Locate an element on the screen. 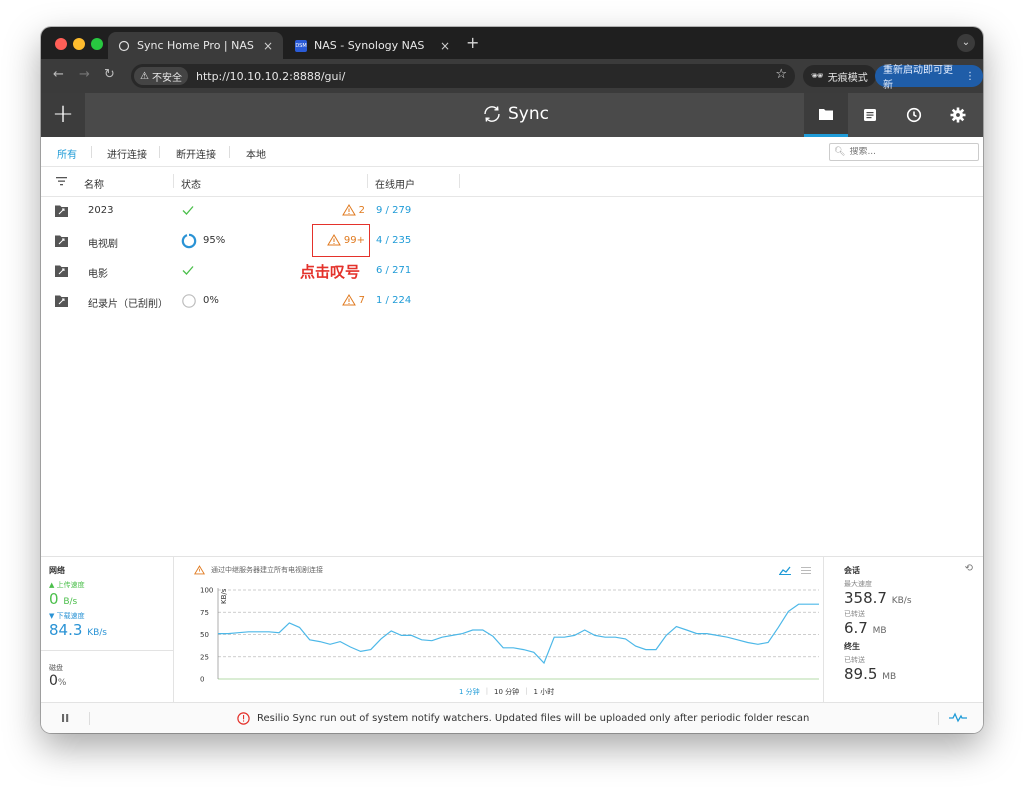  sync-percent: 0% is located at coordinates (211, 300).